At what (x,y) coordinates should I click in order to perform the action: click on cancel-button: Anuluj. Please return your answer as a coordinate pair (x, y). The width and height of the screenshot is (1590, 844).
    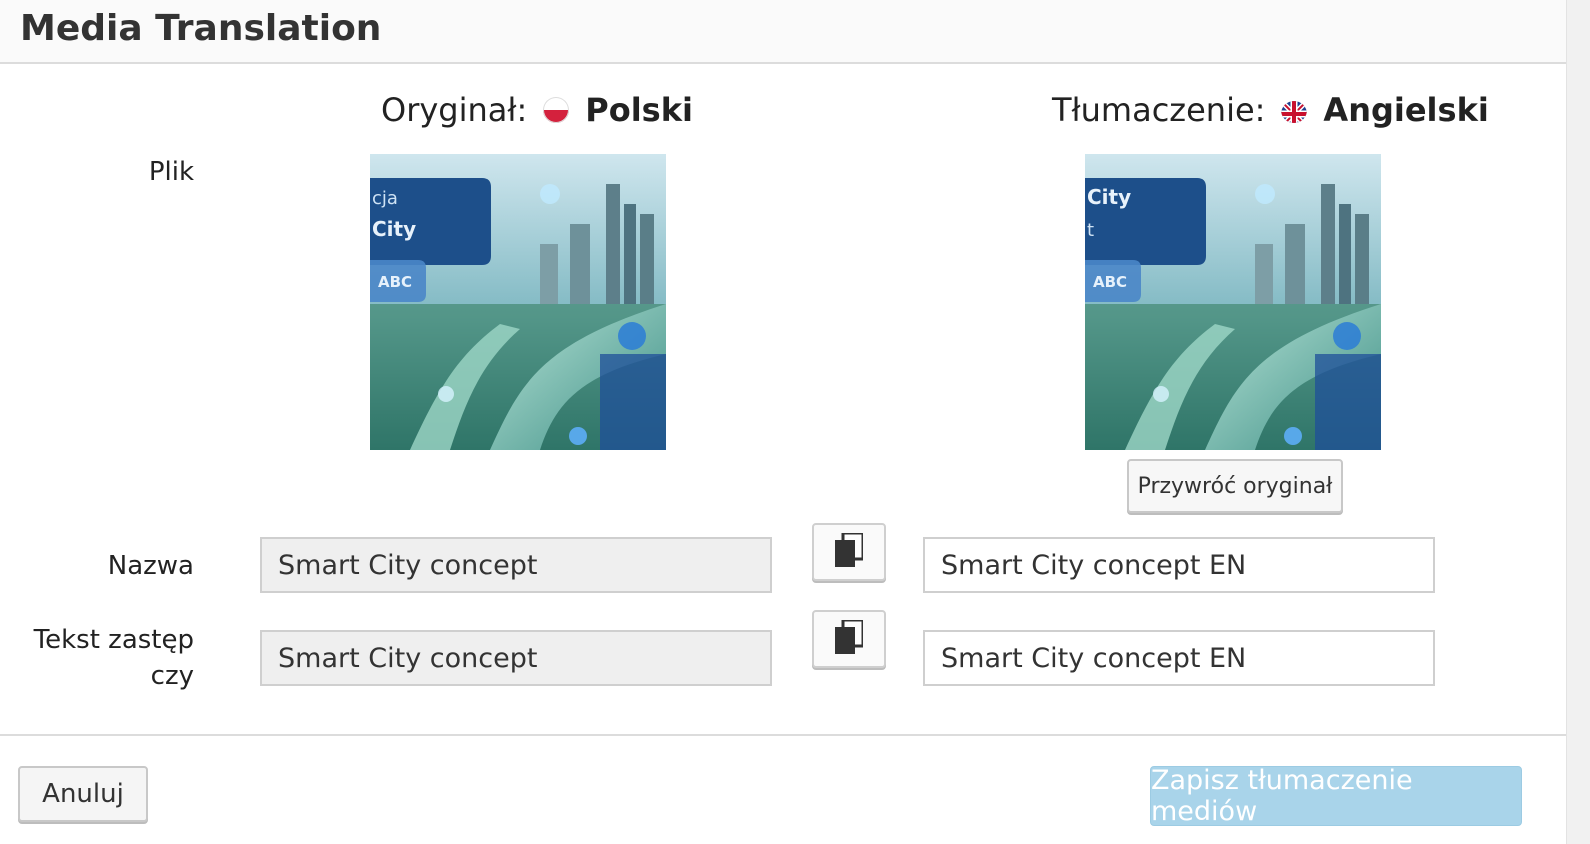
    Looking at the image, I should click on (83, 794).